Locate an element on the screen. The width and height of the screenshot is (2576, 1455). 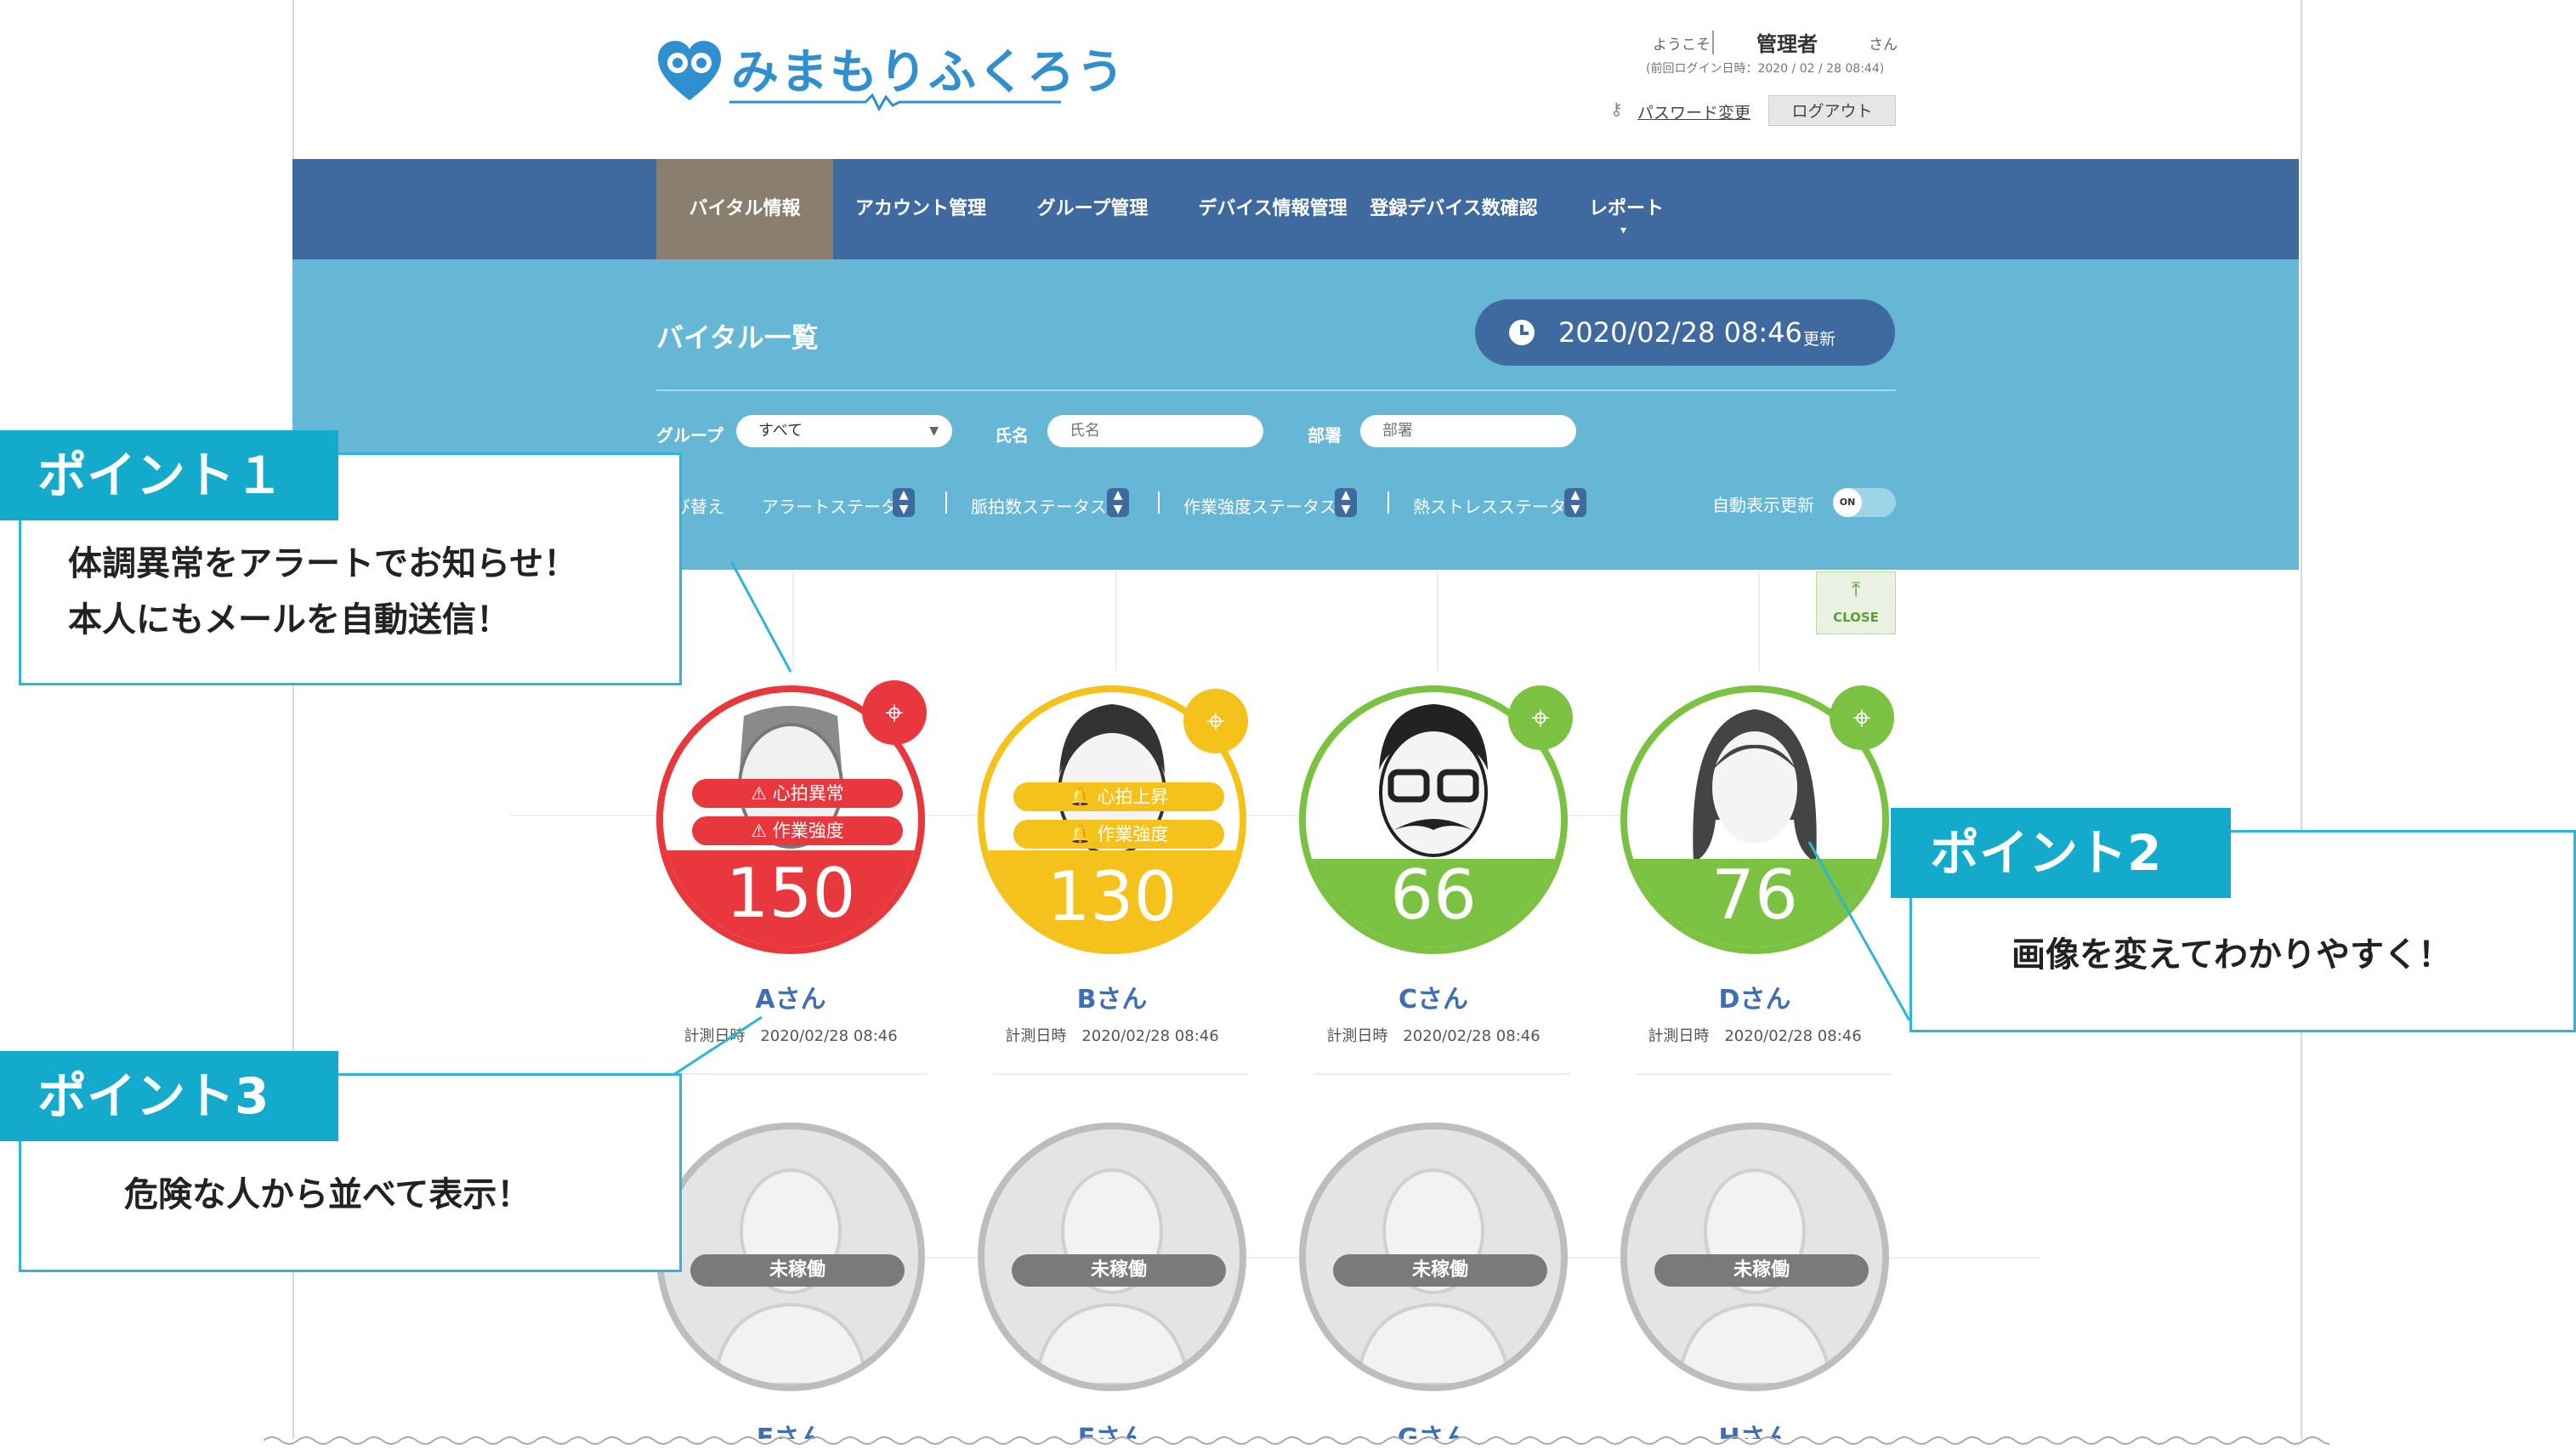
callout-tag: ポイント2 is located at coordinates (2061, 853).